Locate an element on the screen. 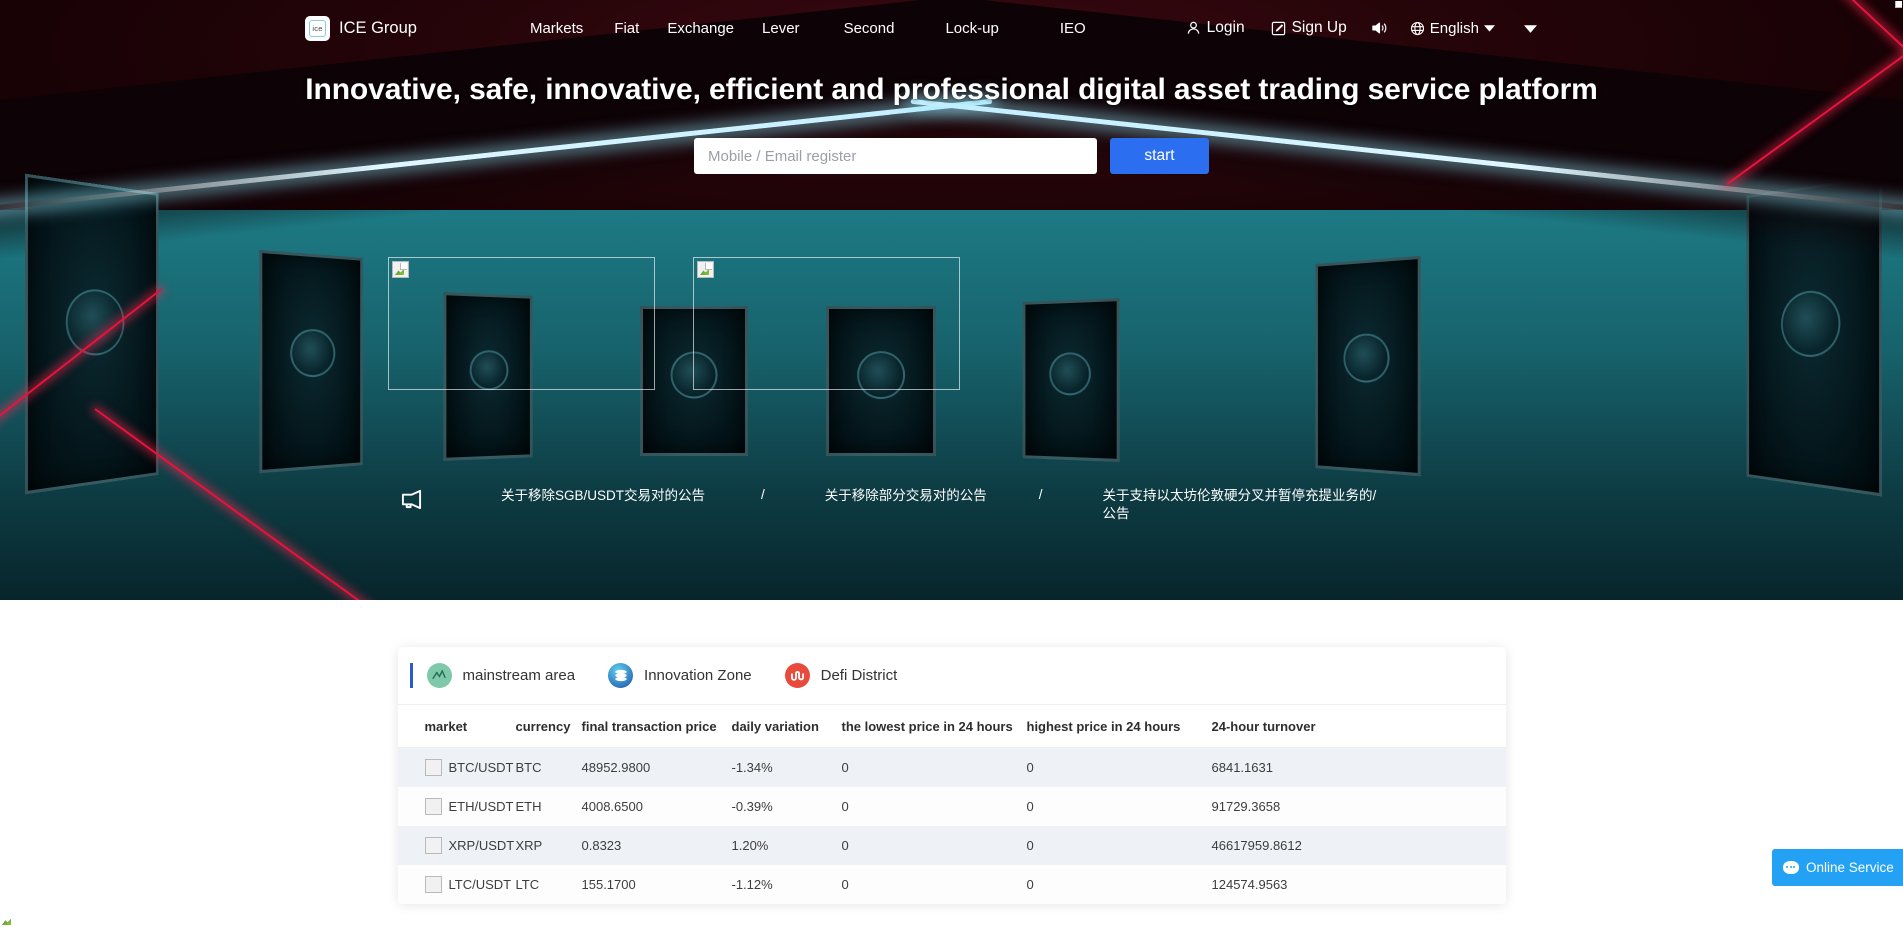  login-label: Login is located at coordinates (1225, 27).